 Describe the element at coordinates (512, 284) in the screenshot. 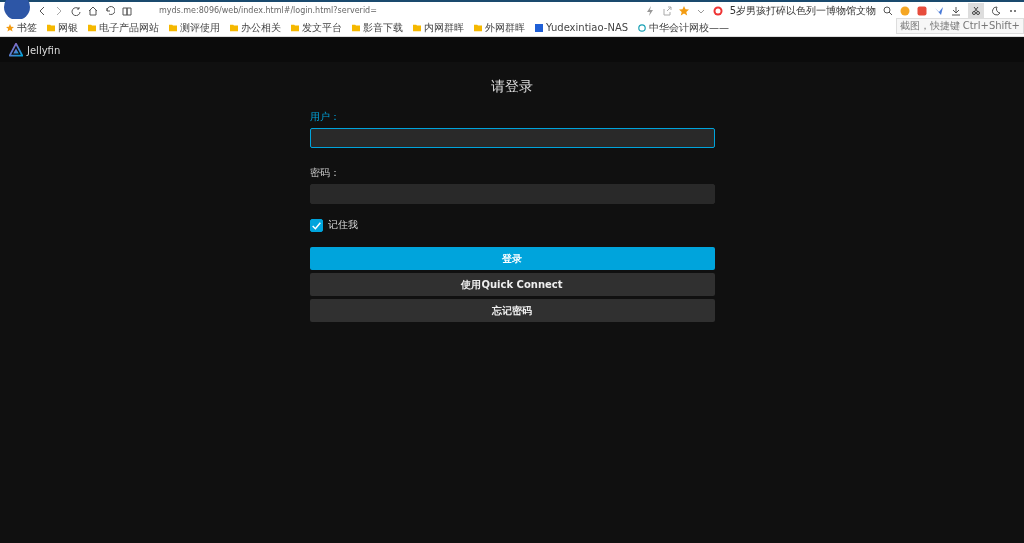

I see `form-button: 使用Quick Connect` at that location.